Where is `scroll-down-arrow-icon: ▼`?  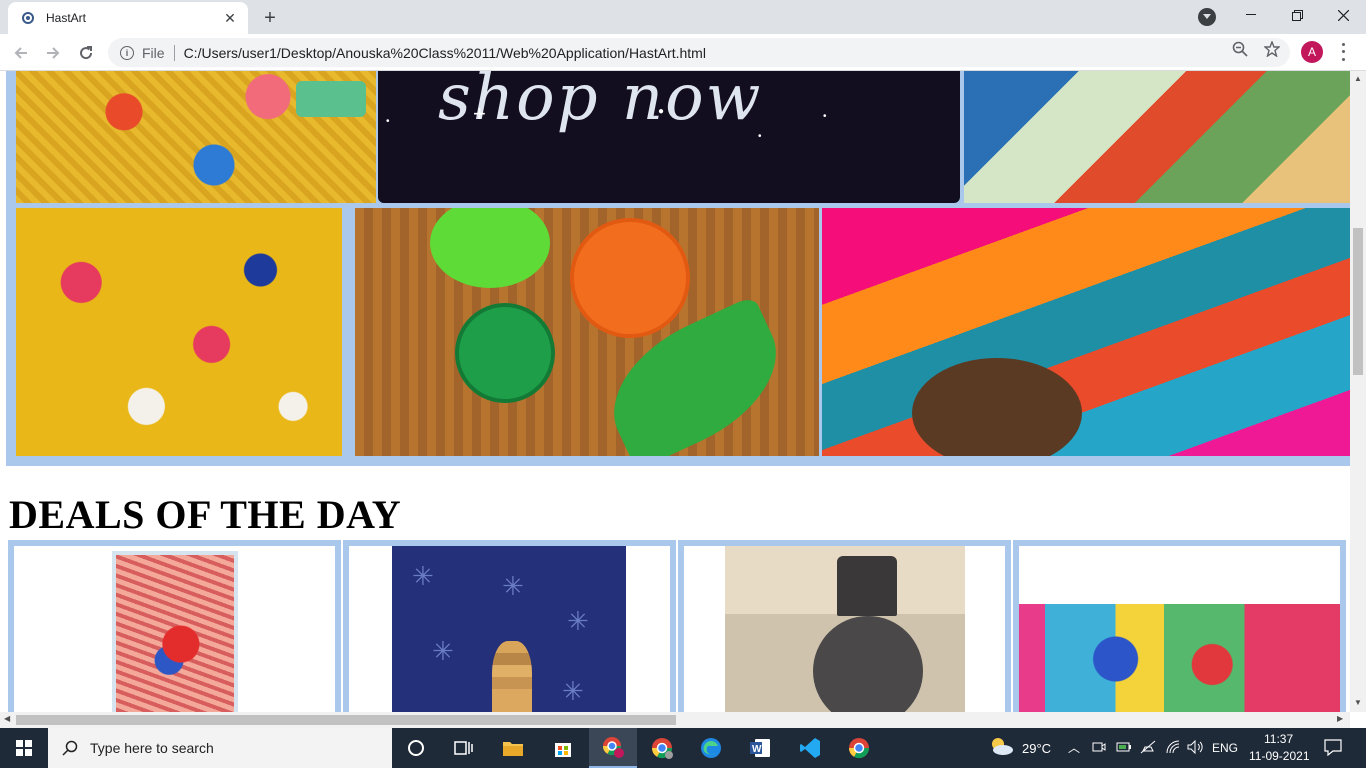 scroll-down-arrow-icon: ▼ is located at coordinates (1358, 702).